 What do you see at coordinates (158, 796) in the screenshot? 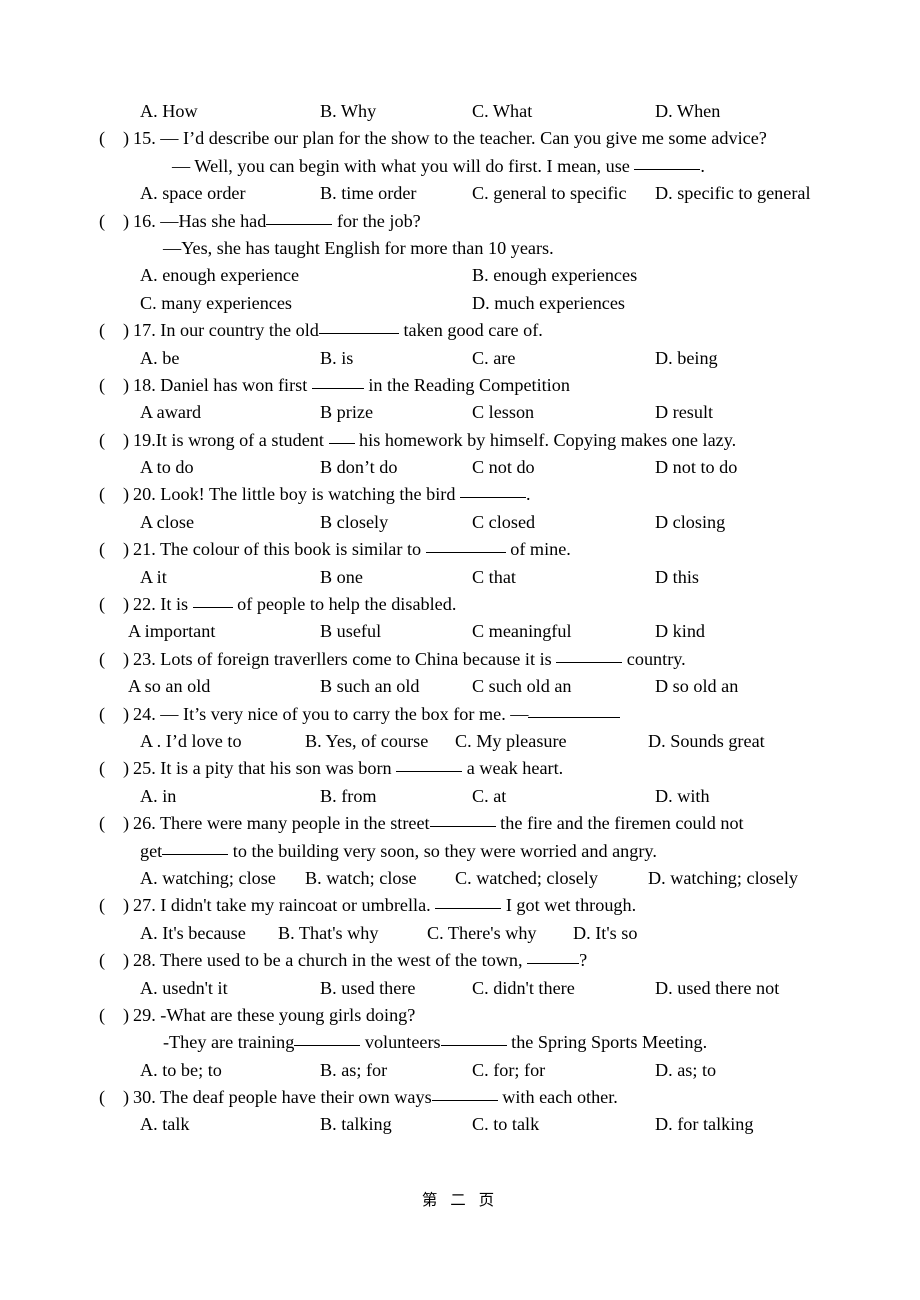
I see `option-a: A. in` at bounding box center [158, 796].